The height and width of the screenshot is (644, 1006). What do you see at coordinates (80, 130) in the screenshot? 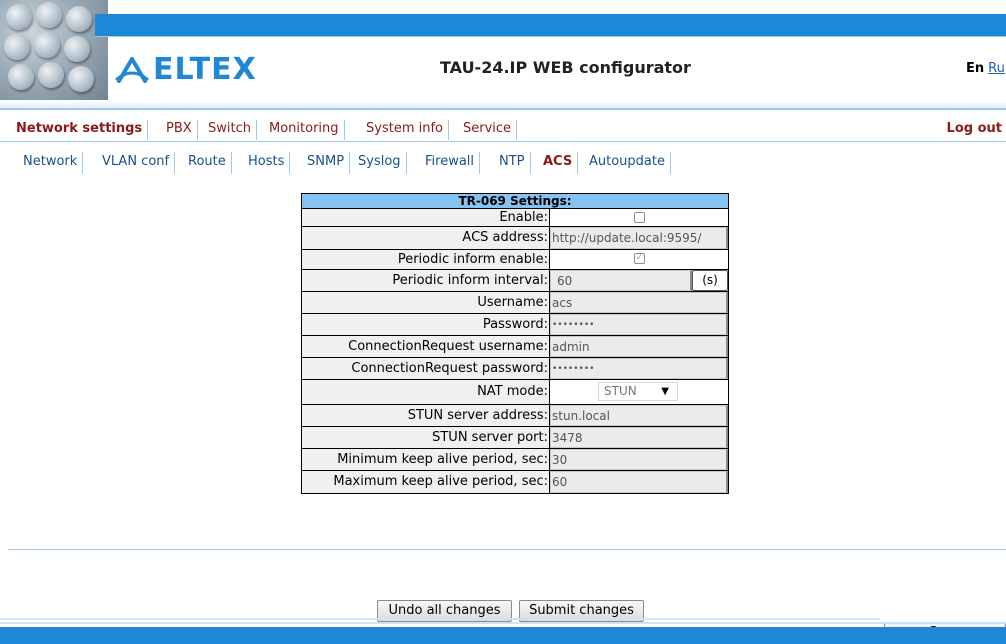
I see `main-tab-network-settings: Network settings` at bounding box center [80, 130].